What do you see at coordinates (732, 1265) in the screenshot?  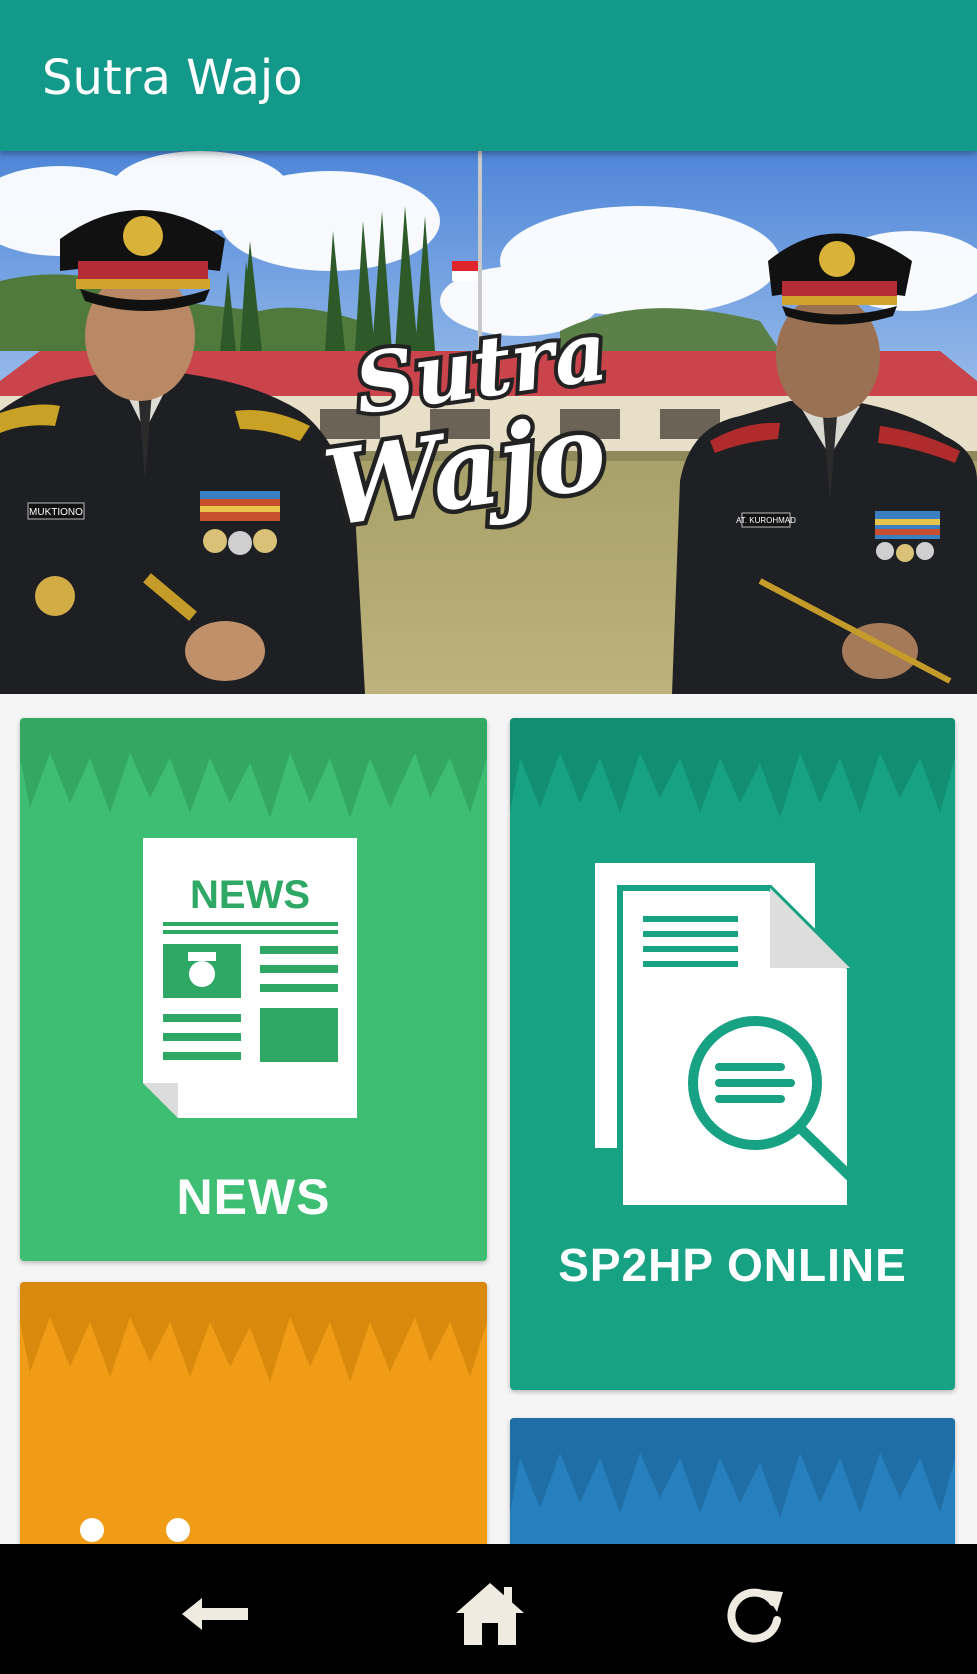 I see `sp2hp-online-label: SP2HP ONLINE` at bounding box center [732, 1265].